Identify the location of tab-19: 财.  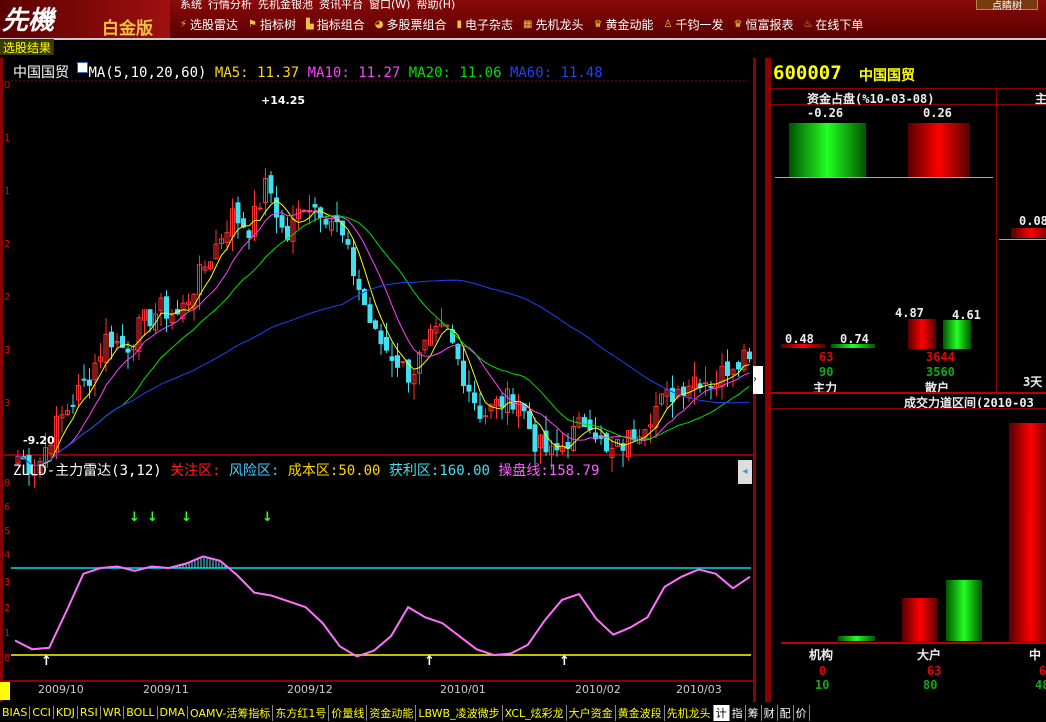
(770, 712).